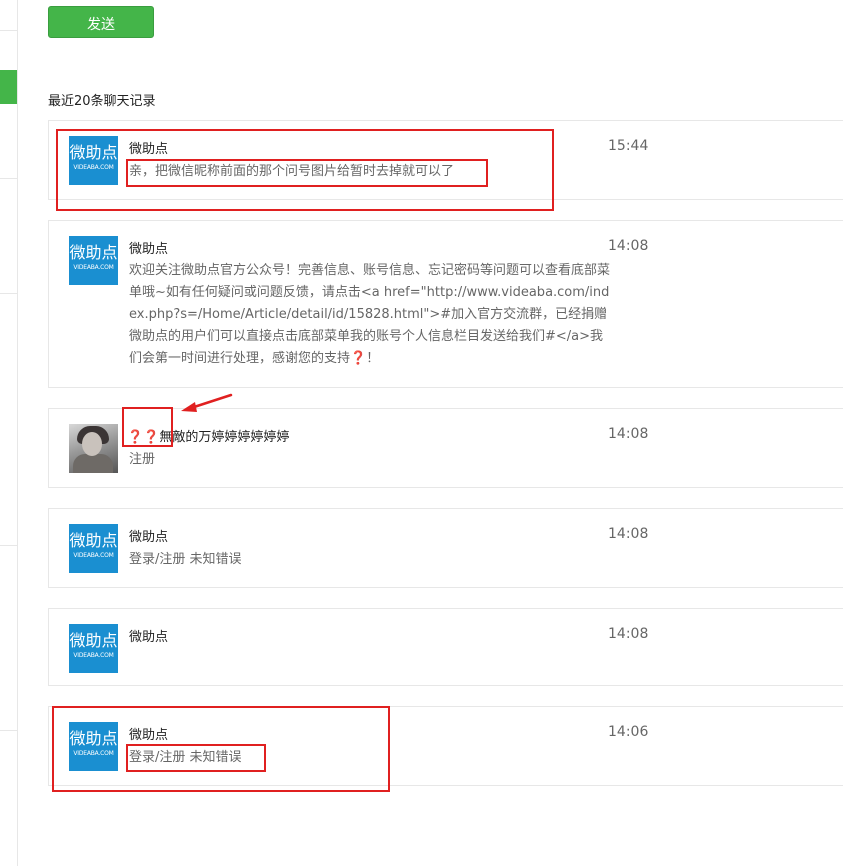  I want to click on question-mark-icon: ❓❓, so click(143, 437).